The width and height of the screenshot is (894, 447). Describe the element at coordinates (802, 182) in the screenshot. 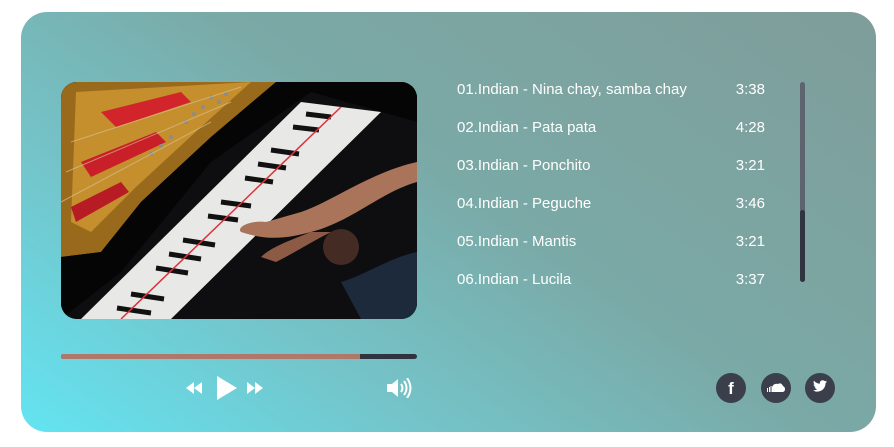

I see `playlist-scrollbar` at that location.